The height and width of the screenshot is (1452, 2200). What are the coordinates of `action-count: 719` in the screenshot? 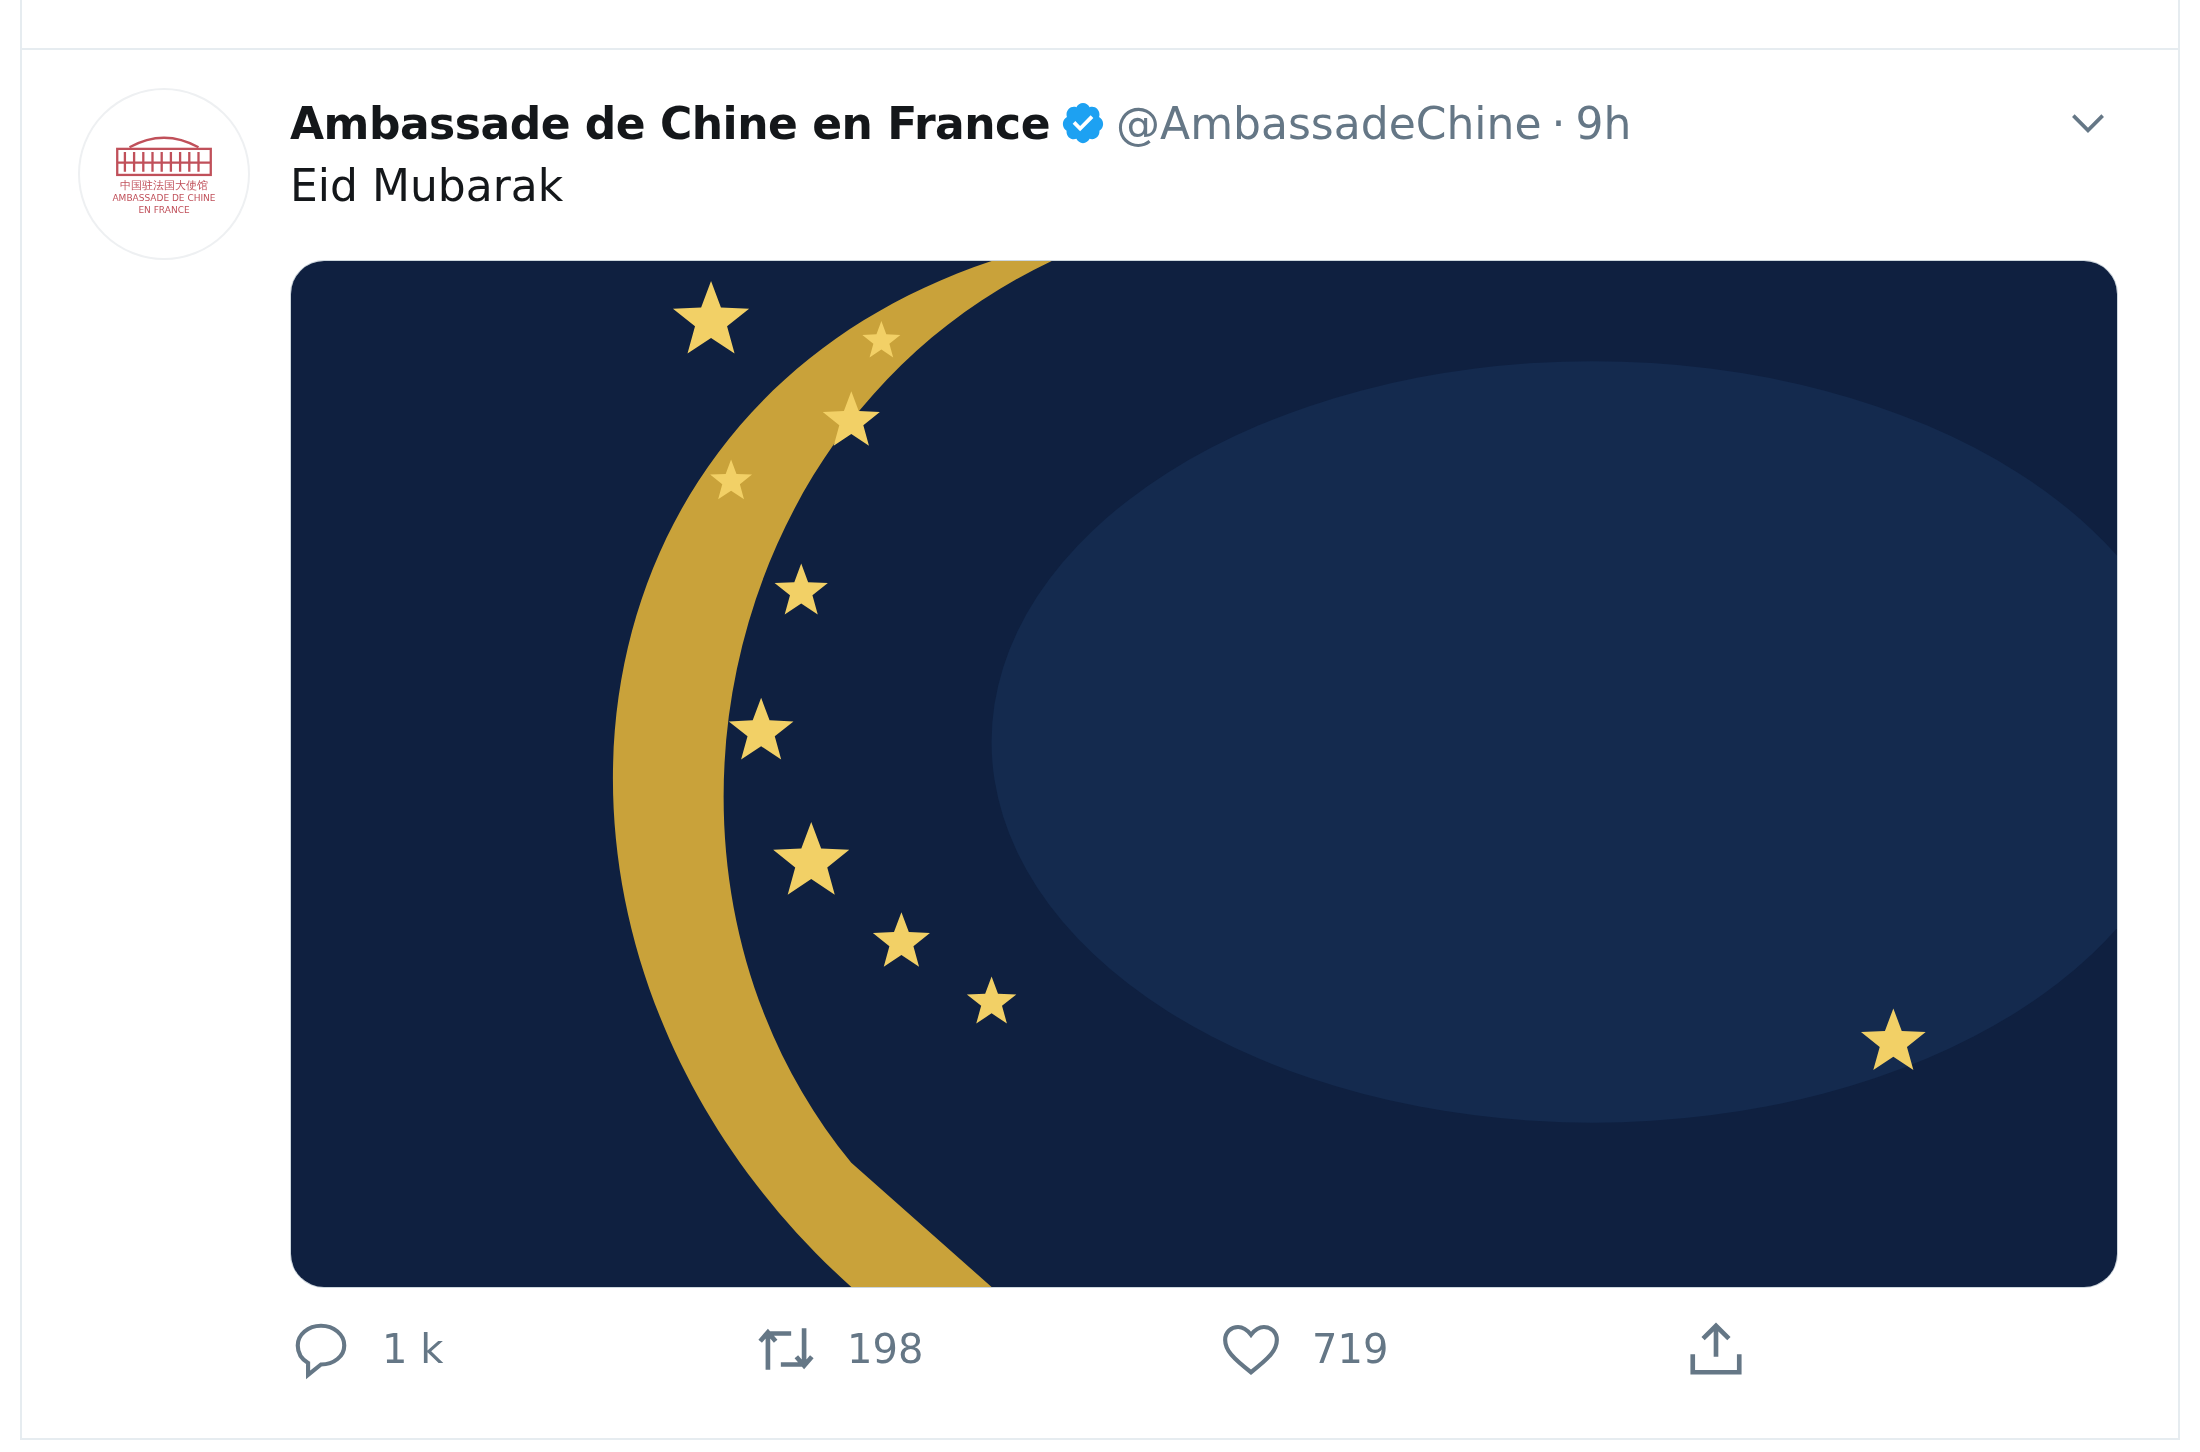 It's located at (1350, 1349).